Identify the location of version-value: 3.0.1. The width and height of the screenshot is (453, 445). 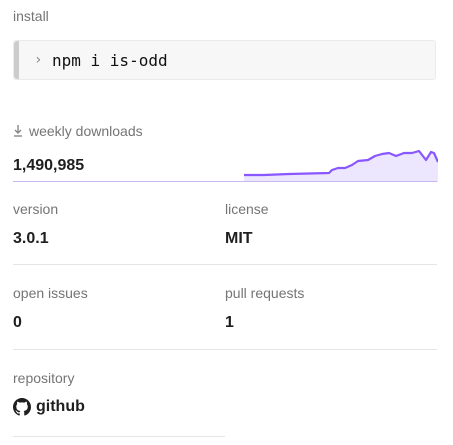
(31, 238).